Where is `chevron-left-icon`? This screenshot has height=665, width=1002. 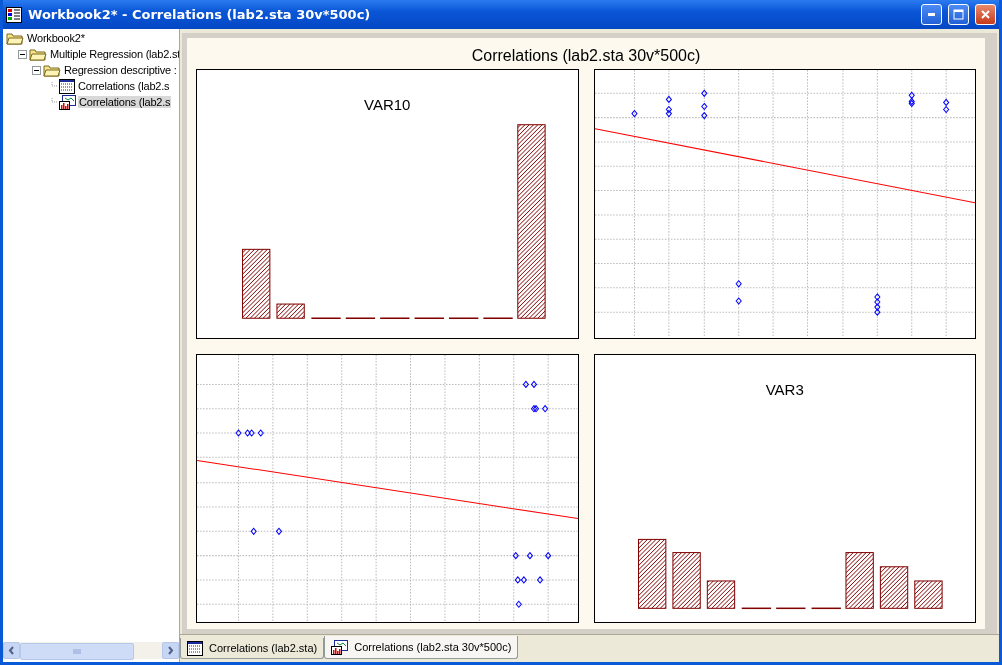
chevron-left-icon is located at coordinates (11, 650).